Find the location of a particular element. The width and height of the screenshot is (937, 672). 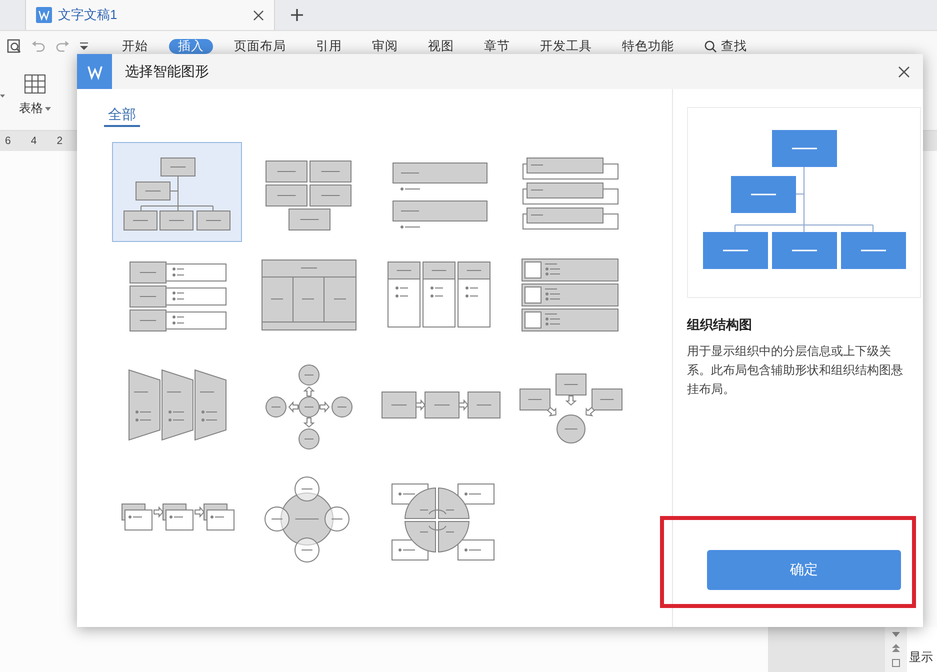

table-icon is located at coordinates (35, 84).